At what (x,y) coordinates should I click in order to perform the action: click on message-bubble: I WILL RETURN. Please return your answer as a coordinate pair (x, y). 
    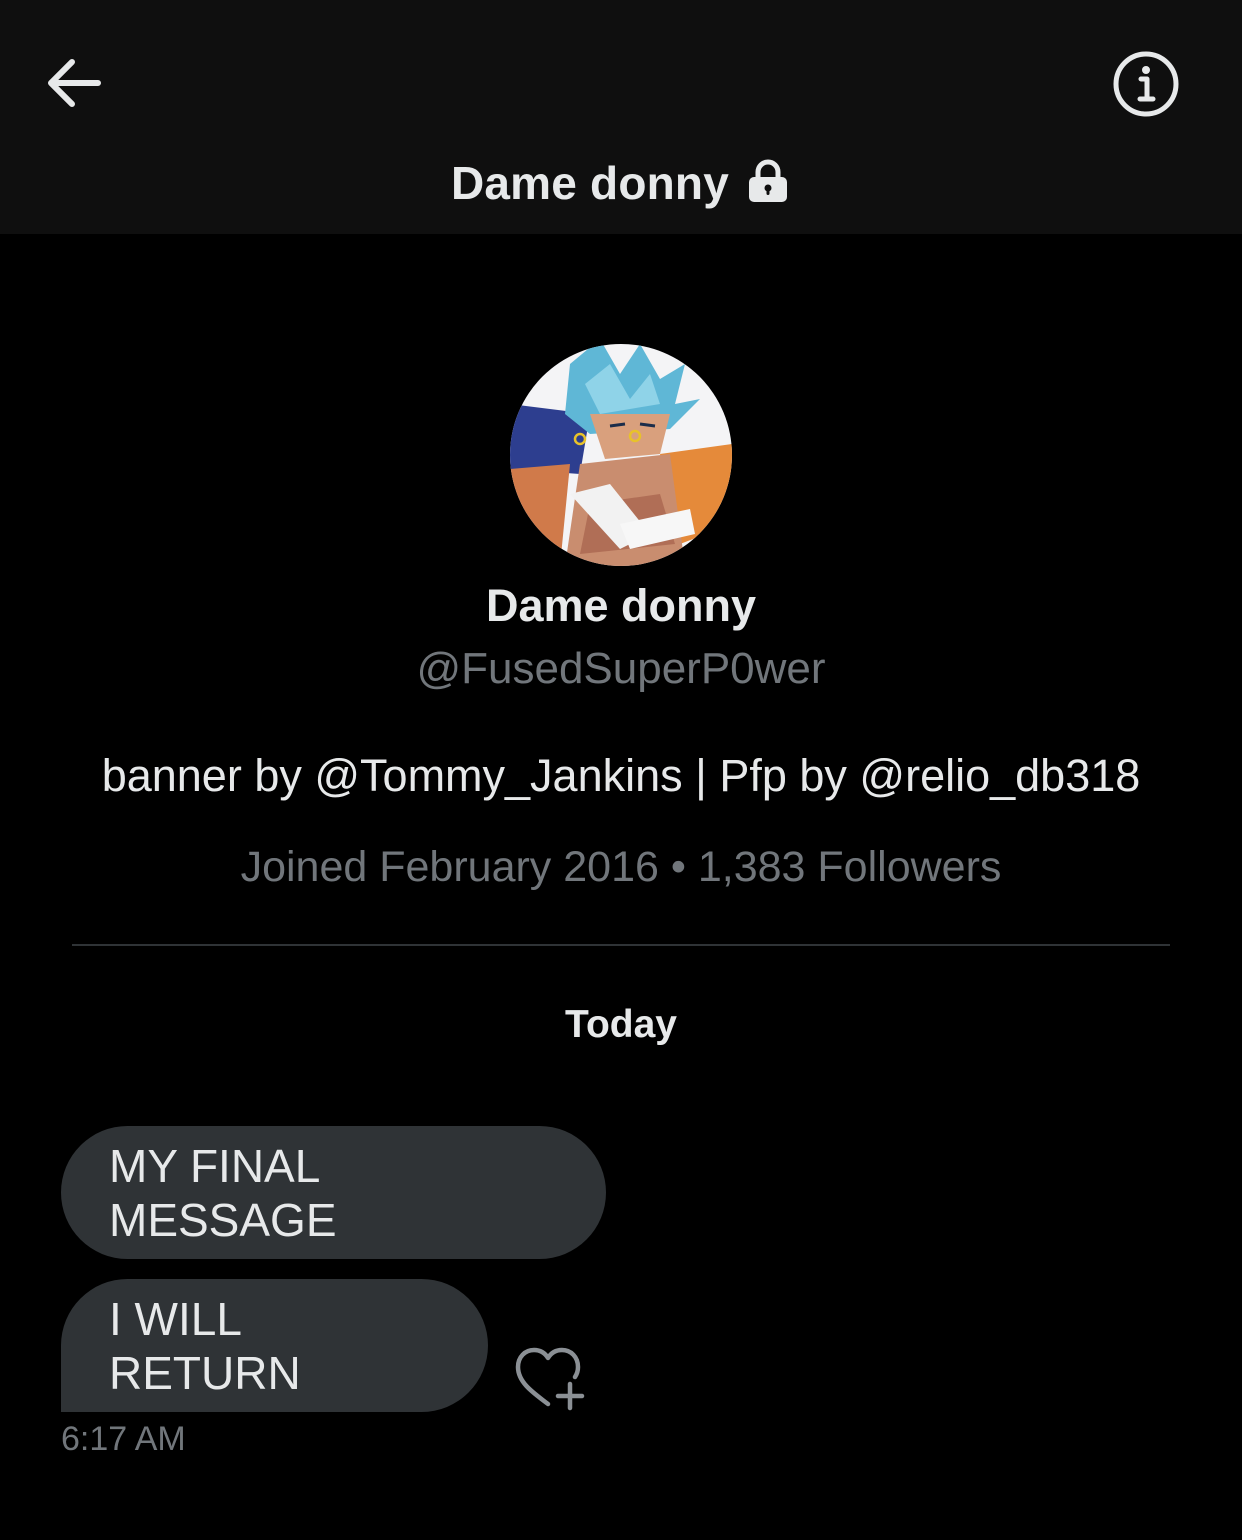
    Looking at the image, I should click on (274, 1345).